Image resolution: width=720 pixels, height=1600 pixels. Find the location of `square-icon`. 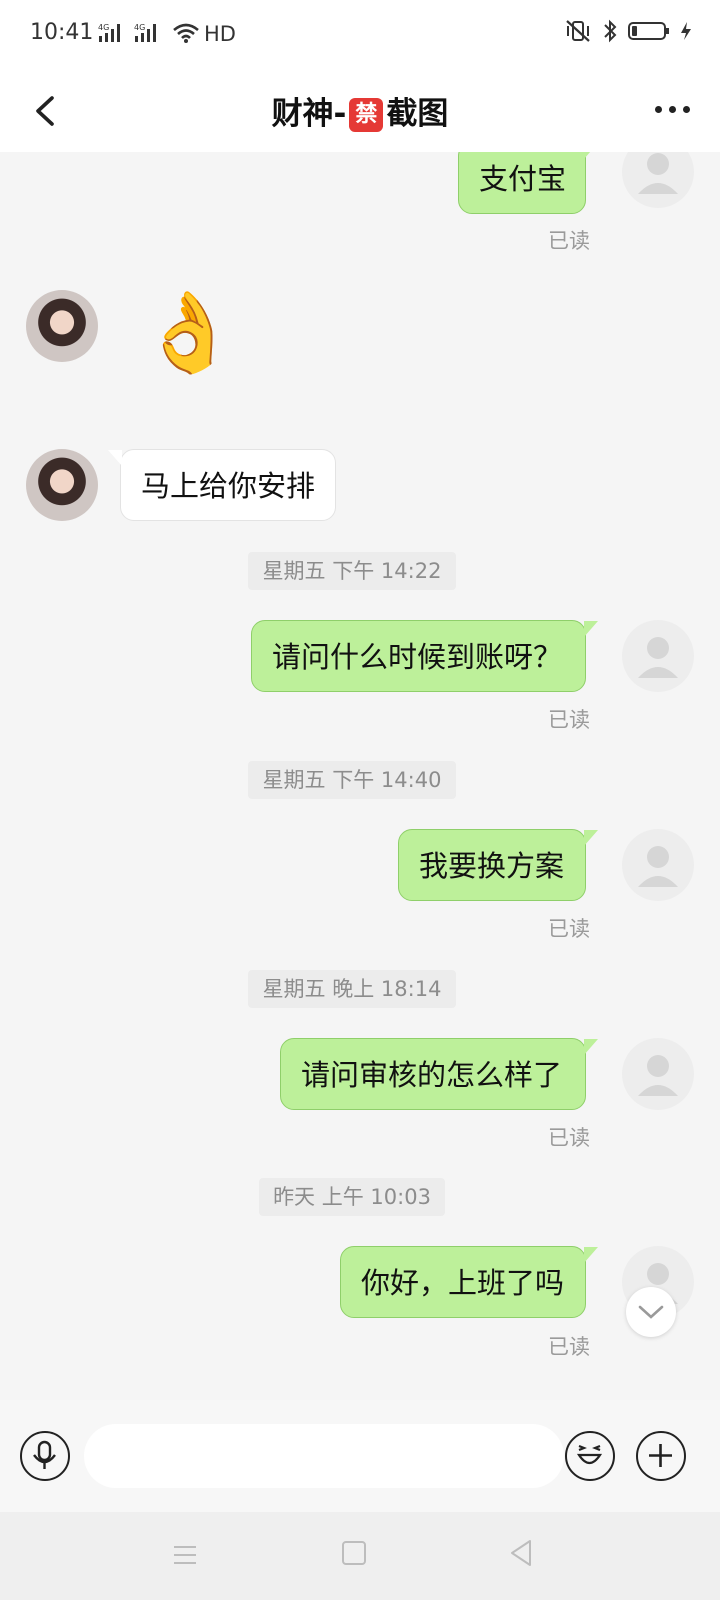

square-icon is located at coordinates (354, 1553).